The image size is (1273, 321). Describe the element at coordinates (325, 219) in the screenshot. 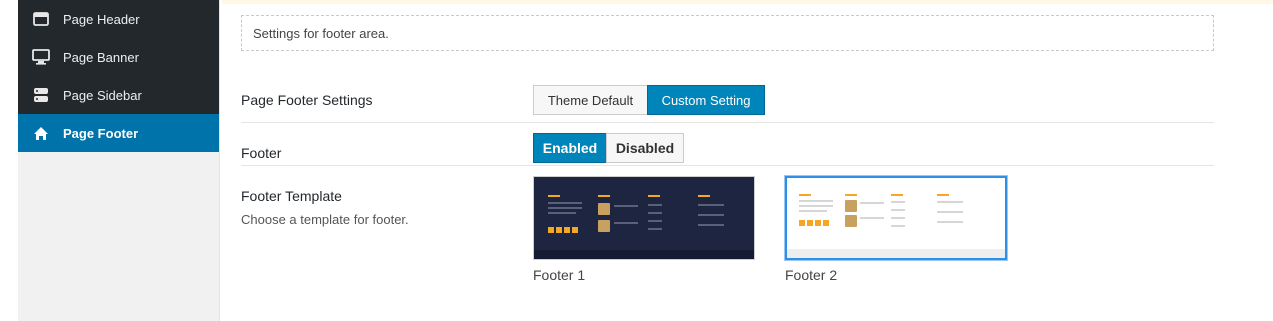

I see `footer-template-description: Choose a template for footer.` at that location.